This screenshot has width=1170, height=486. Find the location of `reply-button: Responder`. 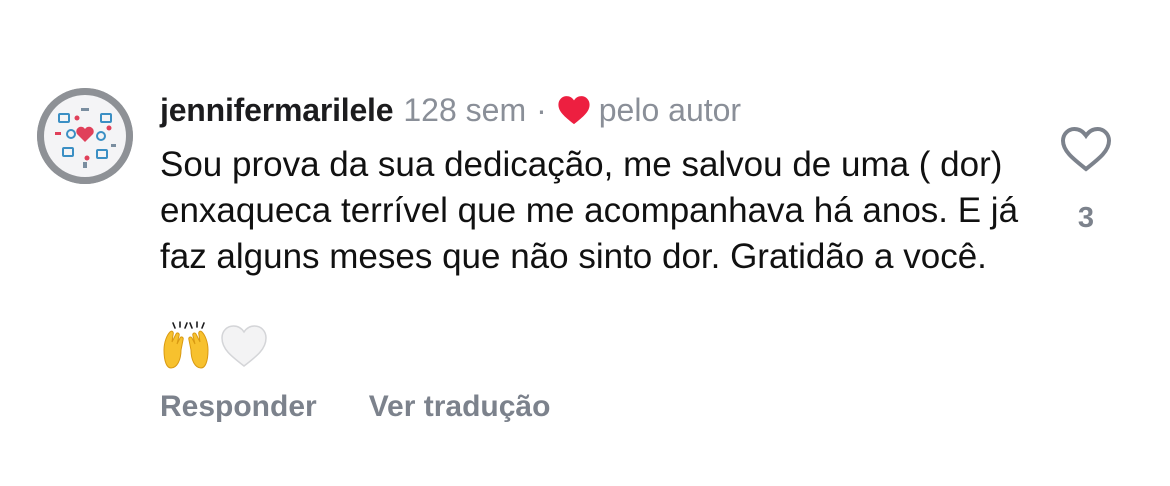

reply-button: Responder is located at coordinates (238, 407).